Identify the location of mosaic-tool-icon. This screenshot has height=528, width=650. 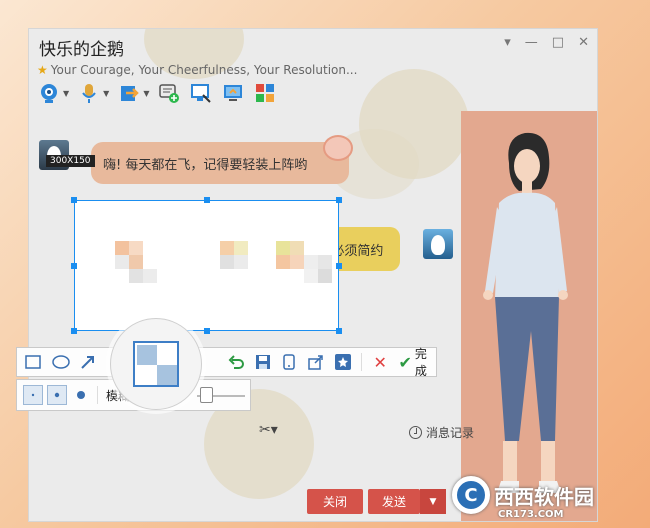
(156, 364).